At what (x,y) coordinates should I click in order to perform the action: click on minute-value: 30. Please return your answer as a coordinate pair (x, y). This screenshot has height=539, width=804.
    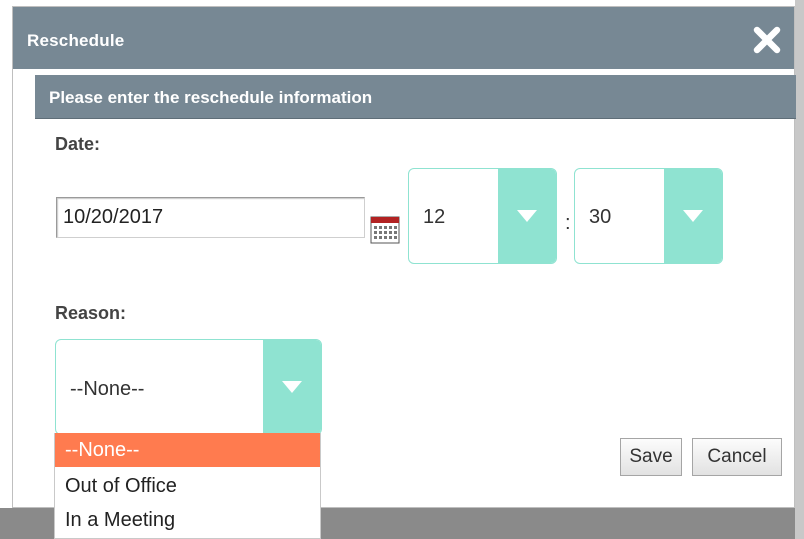
    Looking at the image, I should click on (600, 217).